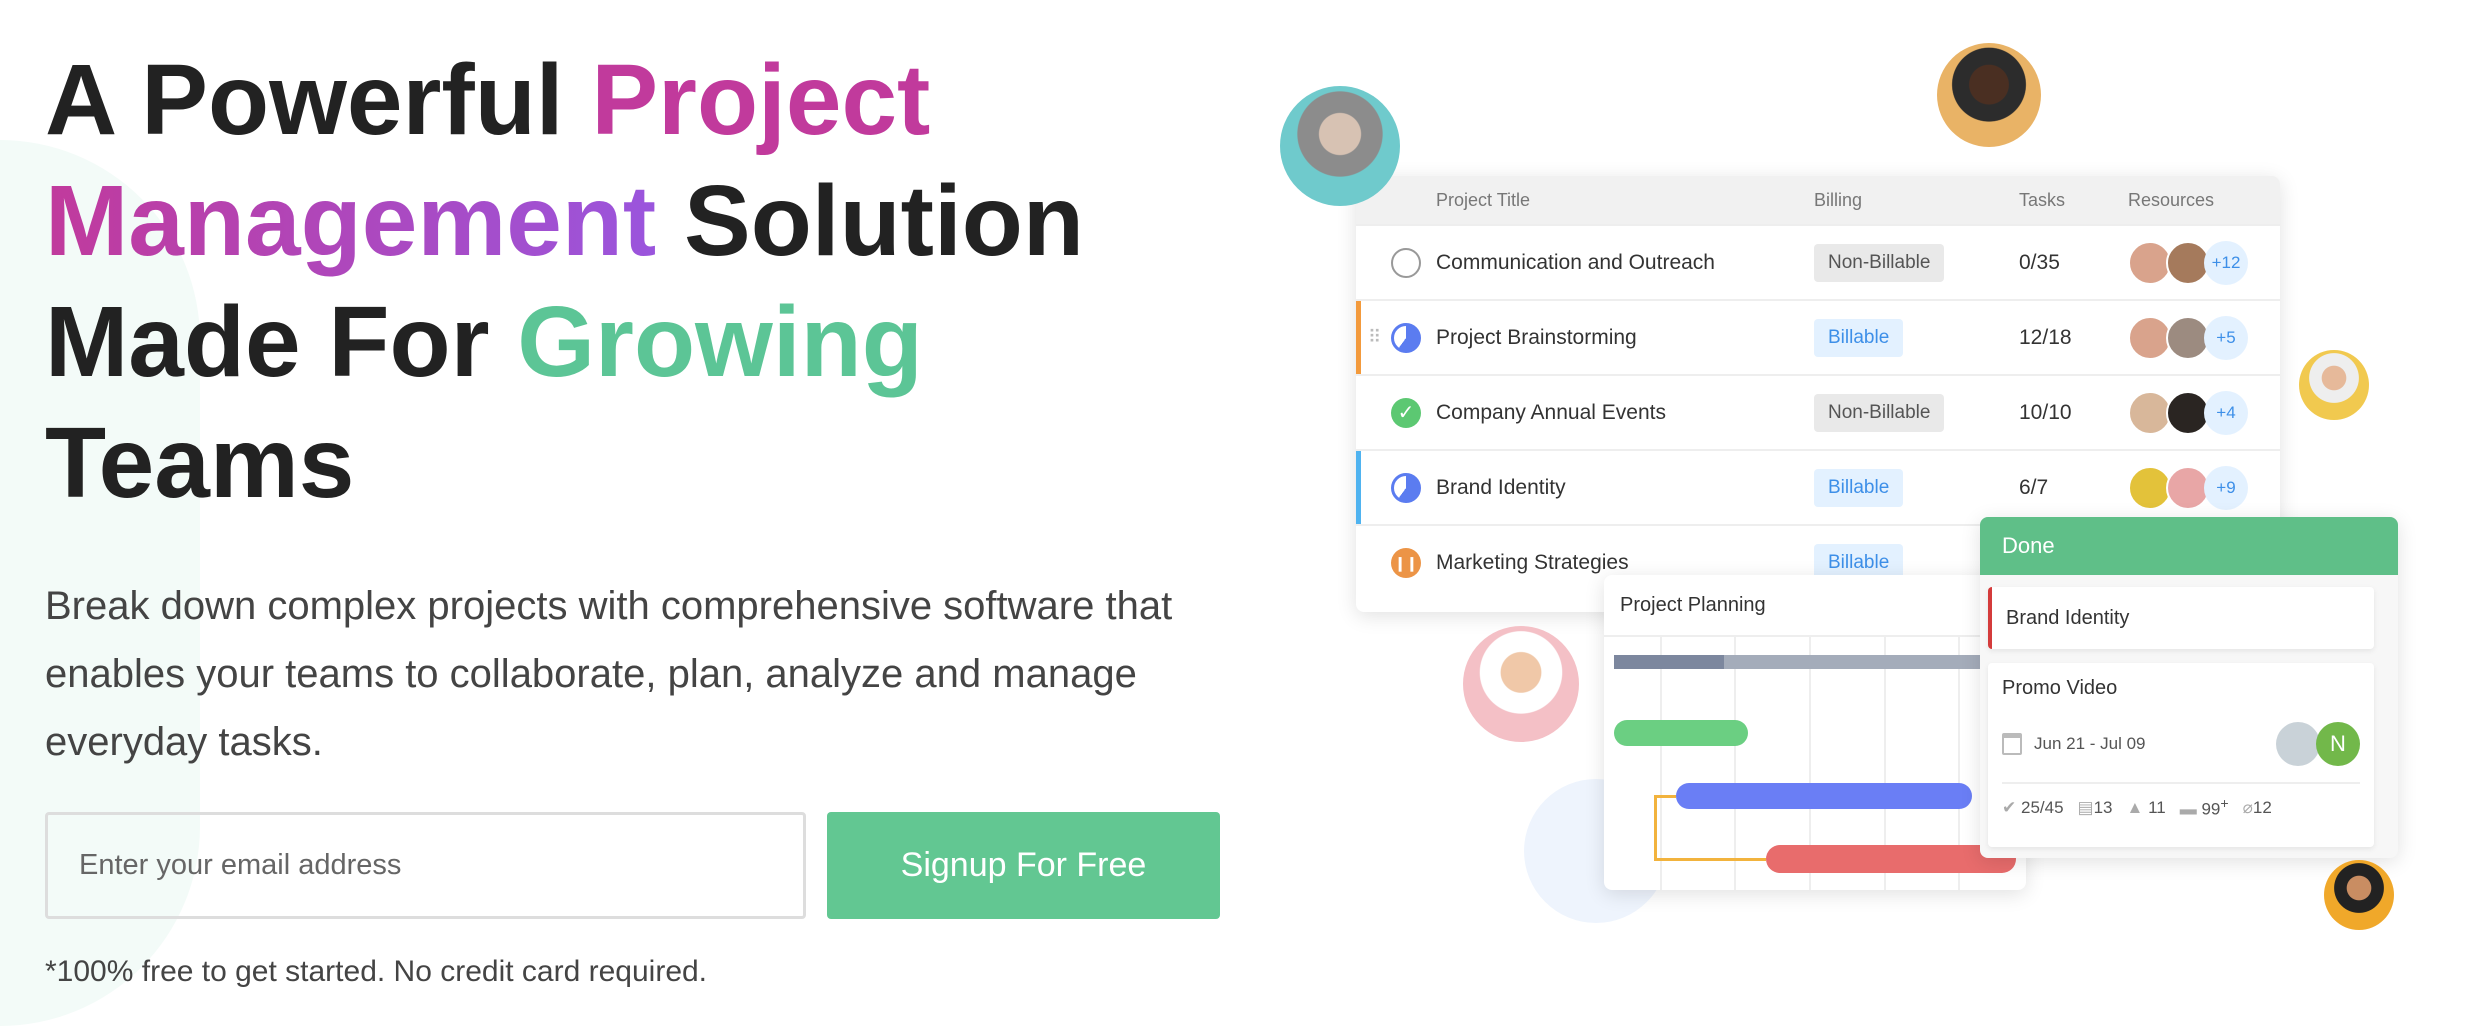 The image size is (2480, 1026). I want to click on card-title: Promo Video, so click(2060, 688).